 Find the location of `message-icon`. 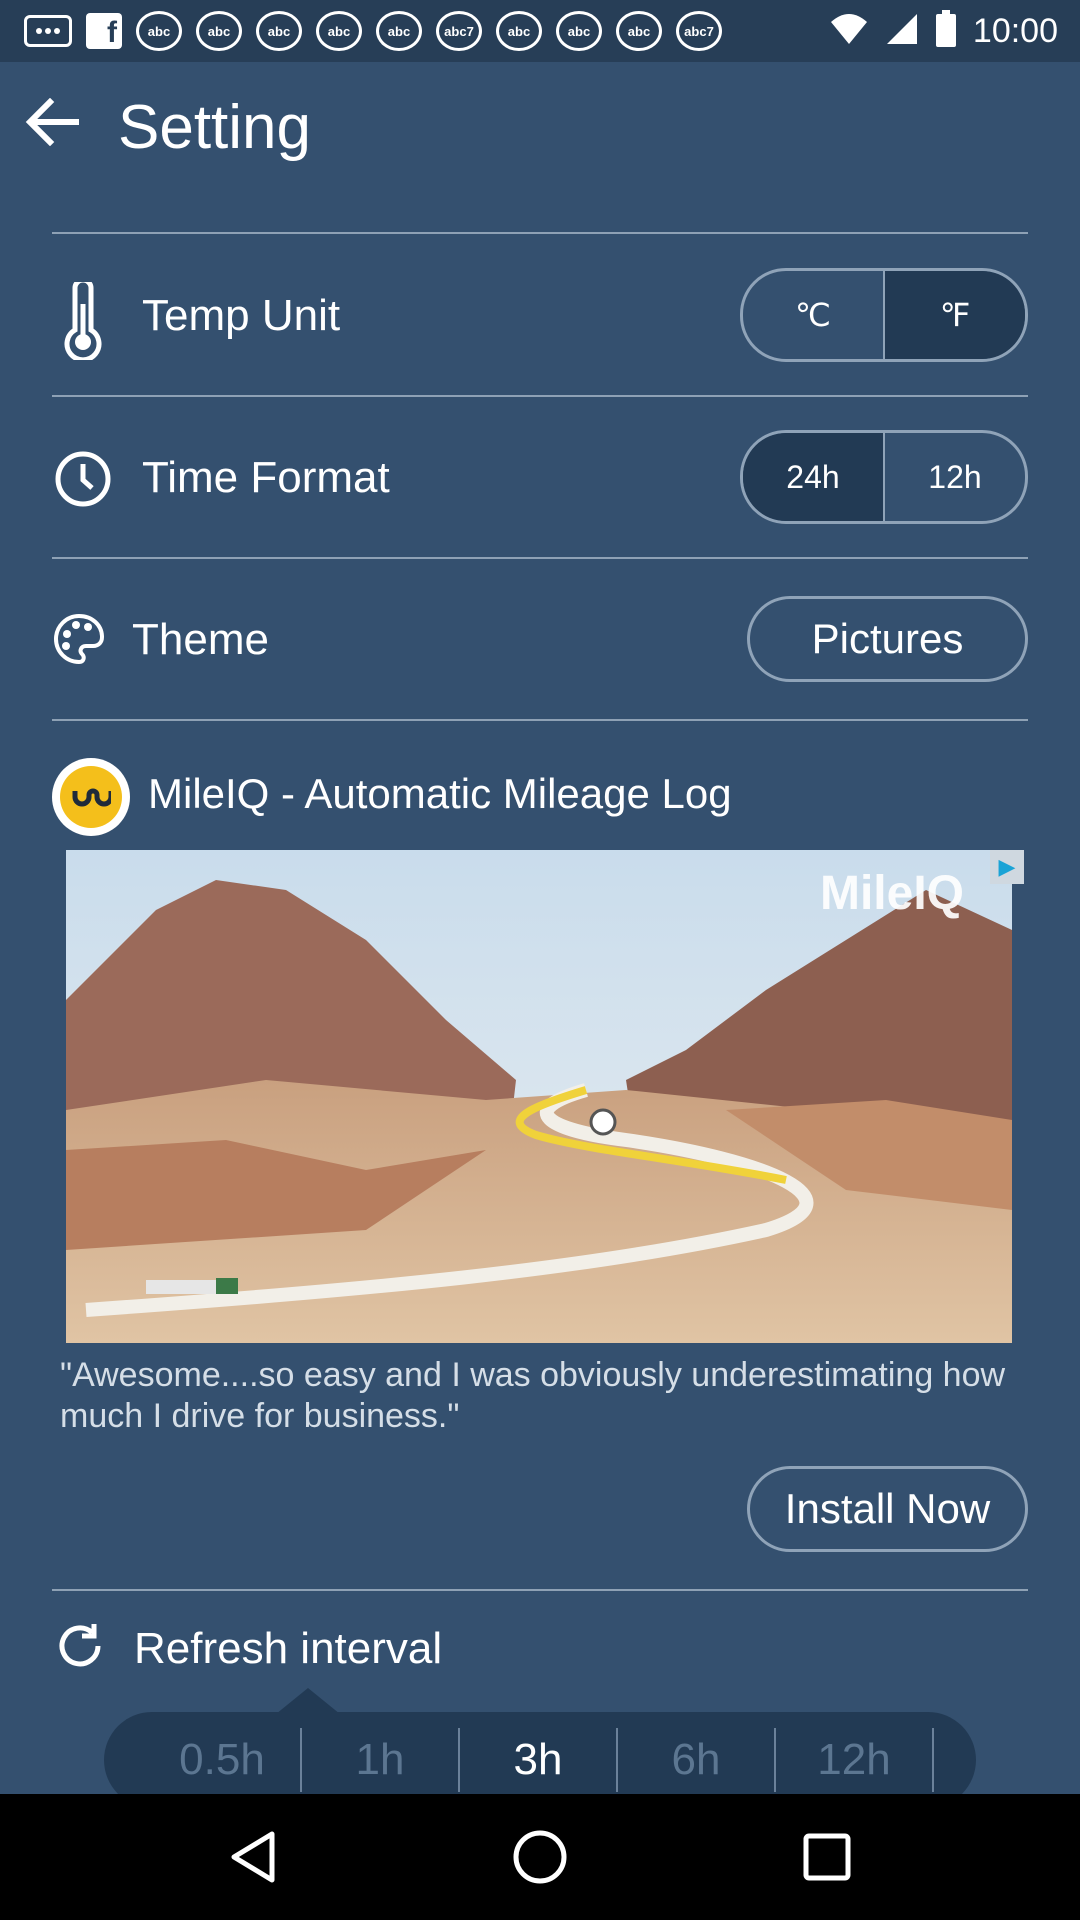

message-icon is located at coordinates (48, 31).